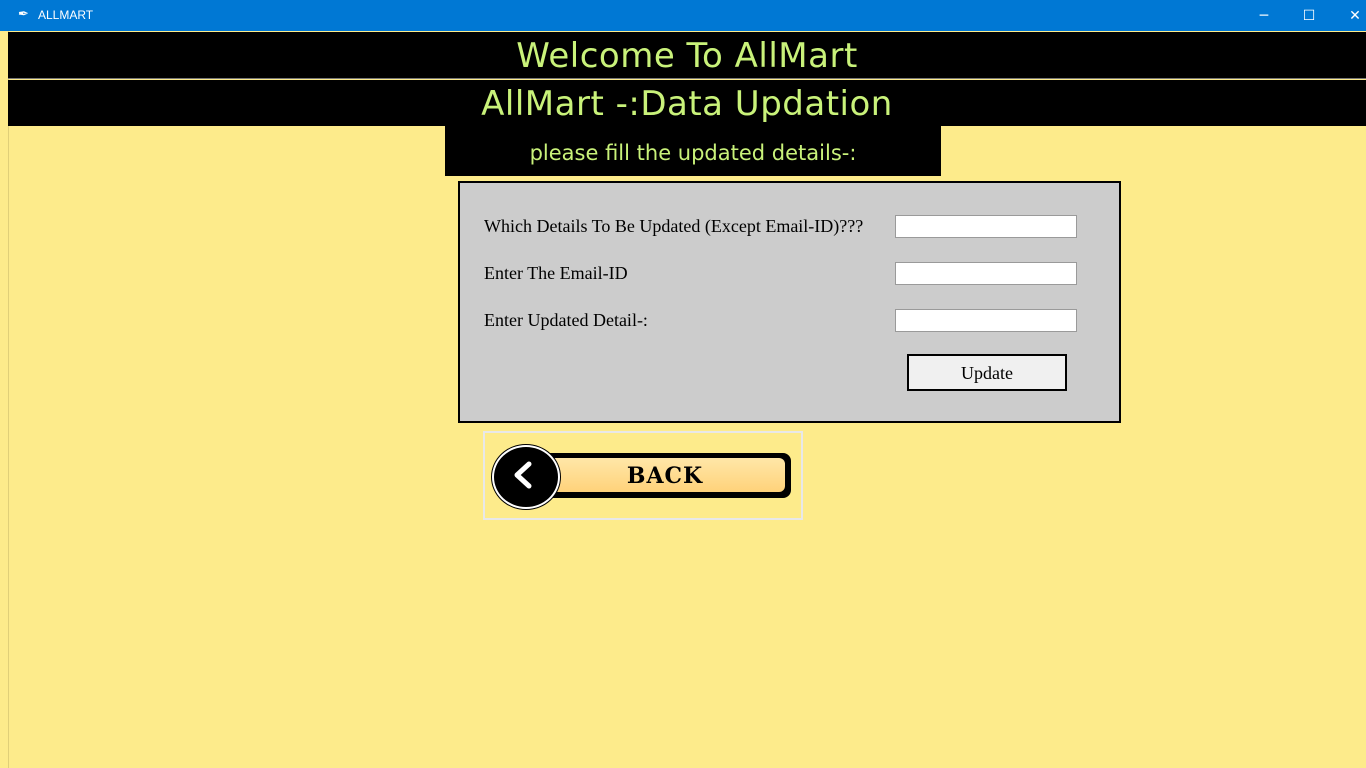  What do you see at coordinates (986, 226) in the screenshot?
I see `details-to-update-input` at bounding box center [986, 226].